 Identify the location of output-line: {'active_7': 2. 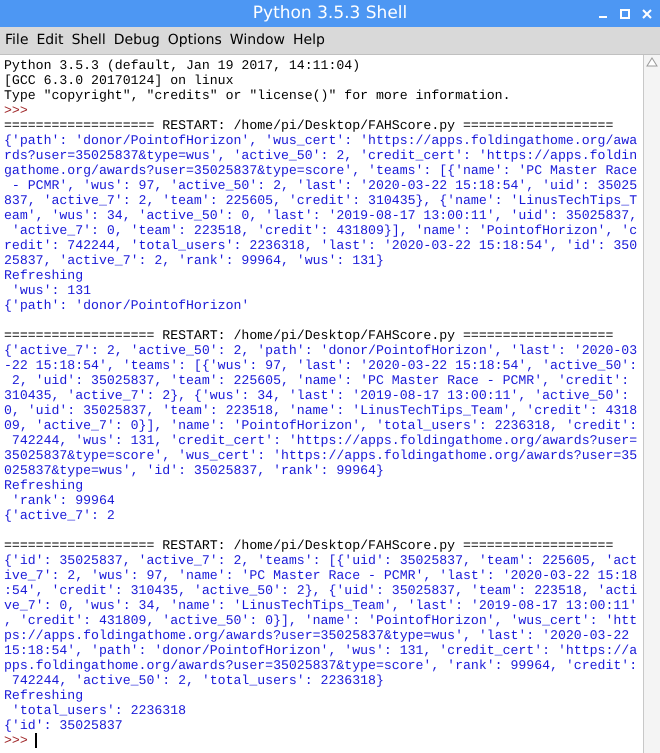
(59, 515).